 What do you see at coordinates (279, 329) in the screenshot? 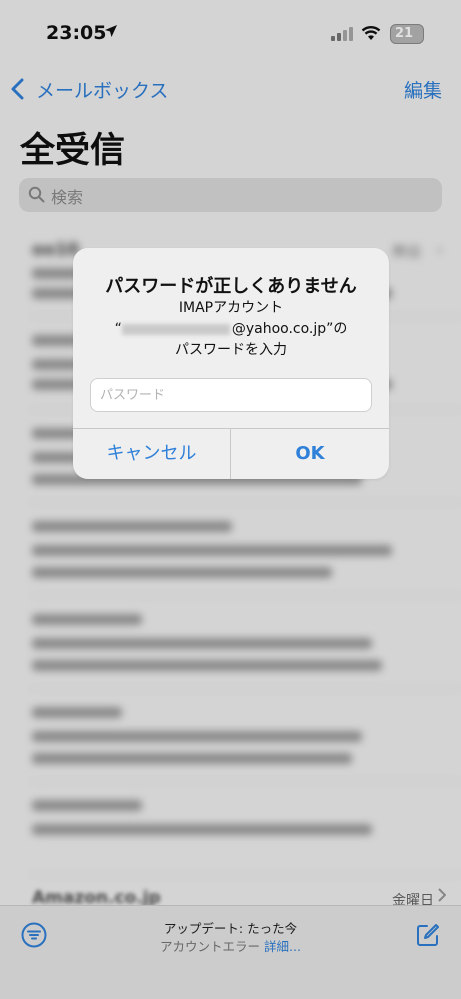
I see `alert-email-domain: @yahoo.co.jp` at bounding box center [279, 329].